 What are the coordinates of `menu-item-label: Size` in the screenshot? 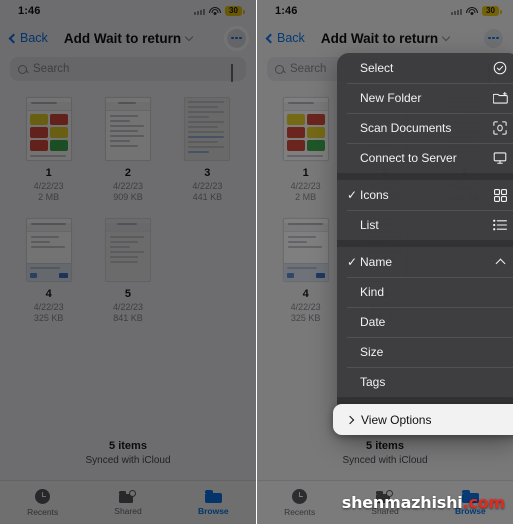 It's located at (372, 352).